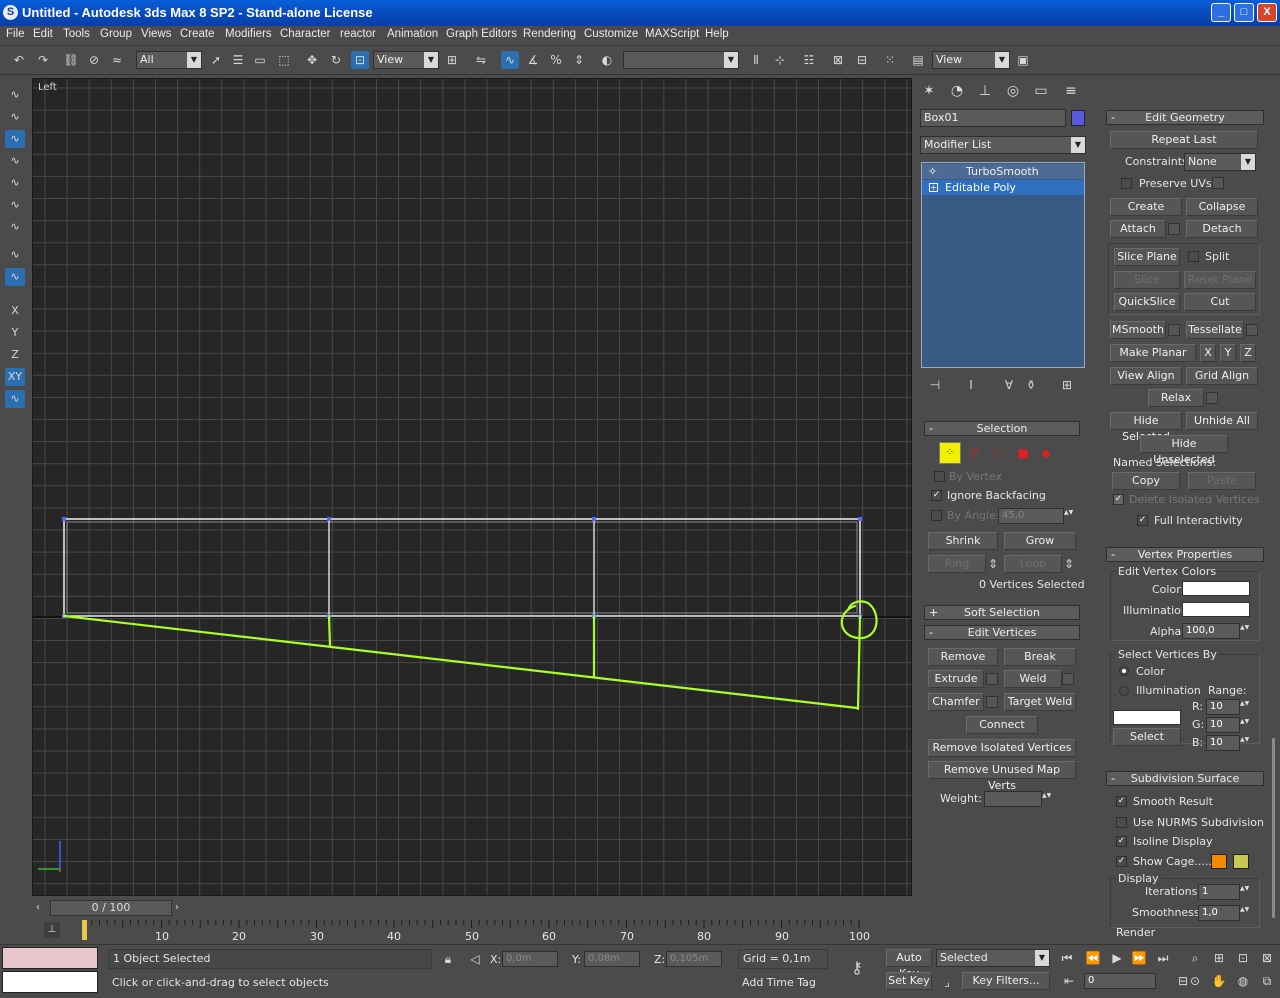 This screenshot has width=1280, height=998. What do you see at coordinates (1267, 12) in the screenshot?
I see `close-button: X` at bounding box center [1267, 12].